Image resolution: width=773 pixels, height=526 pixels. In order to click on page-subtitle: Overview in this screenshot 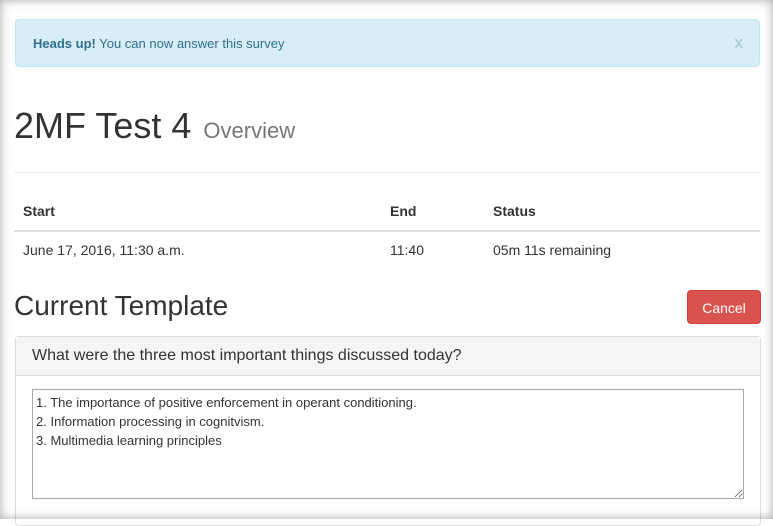, I will do `click(249, 130)`.